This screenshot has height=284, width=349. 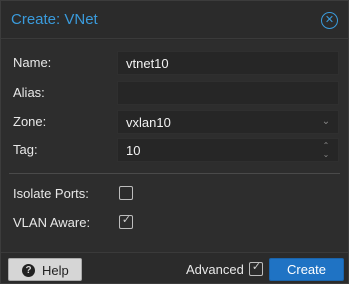 I want to click on tag-stepper: 10 ⌃ ⌄, so click(x=228, y=150).